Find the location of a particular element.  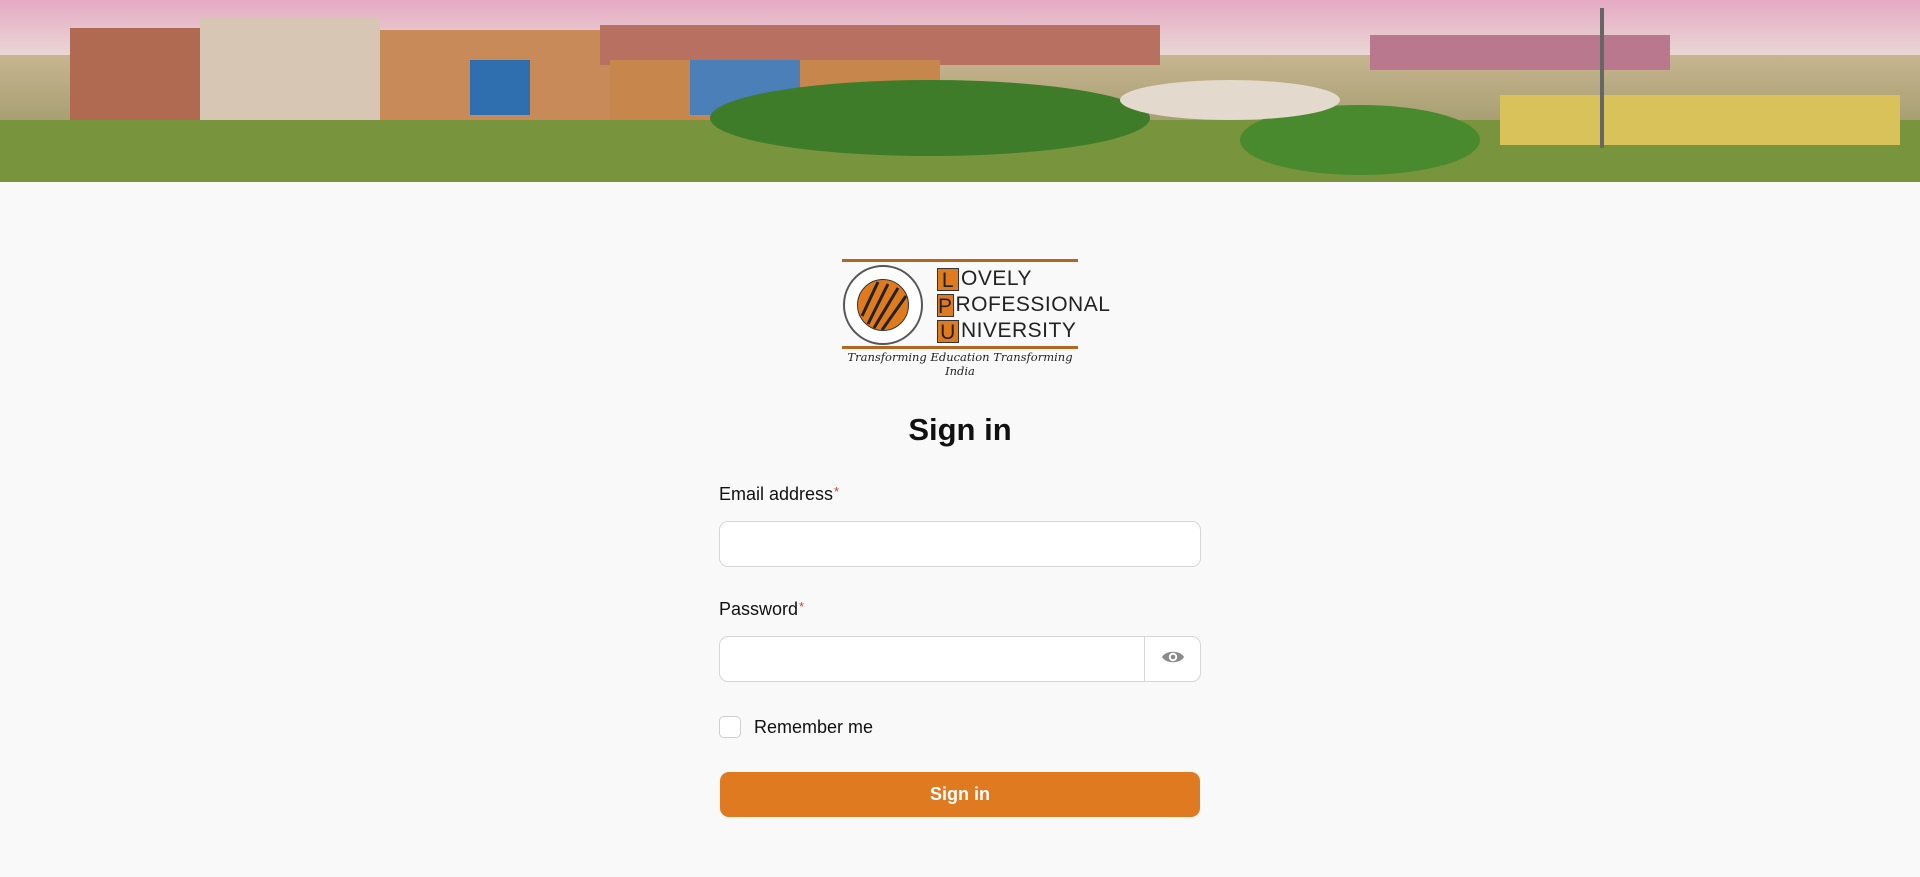

remember-me-label: Remember me is located at coordinates (813, 727).